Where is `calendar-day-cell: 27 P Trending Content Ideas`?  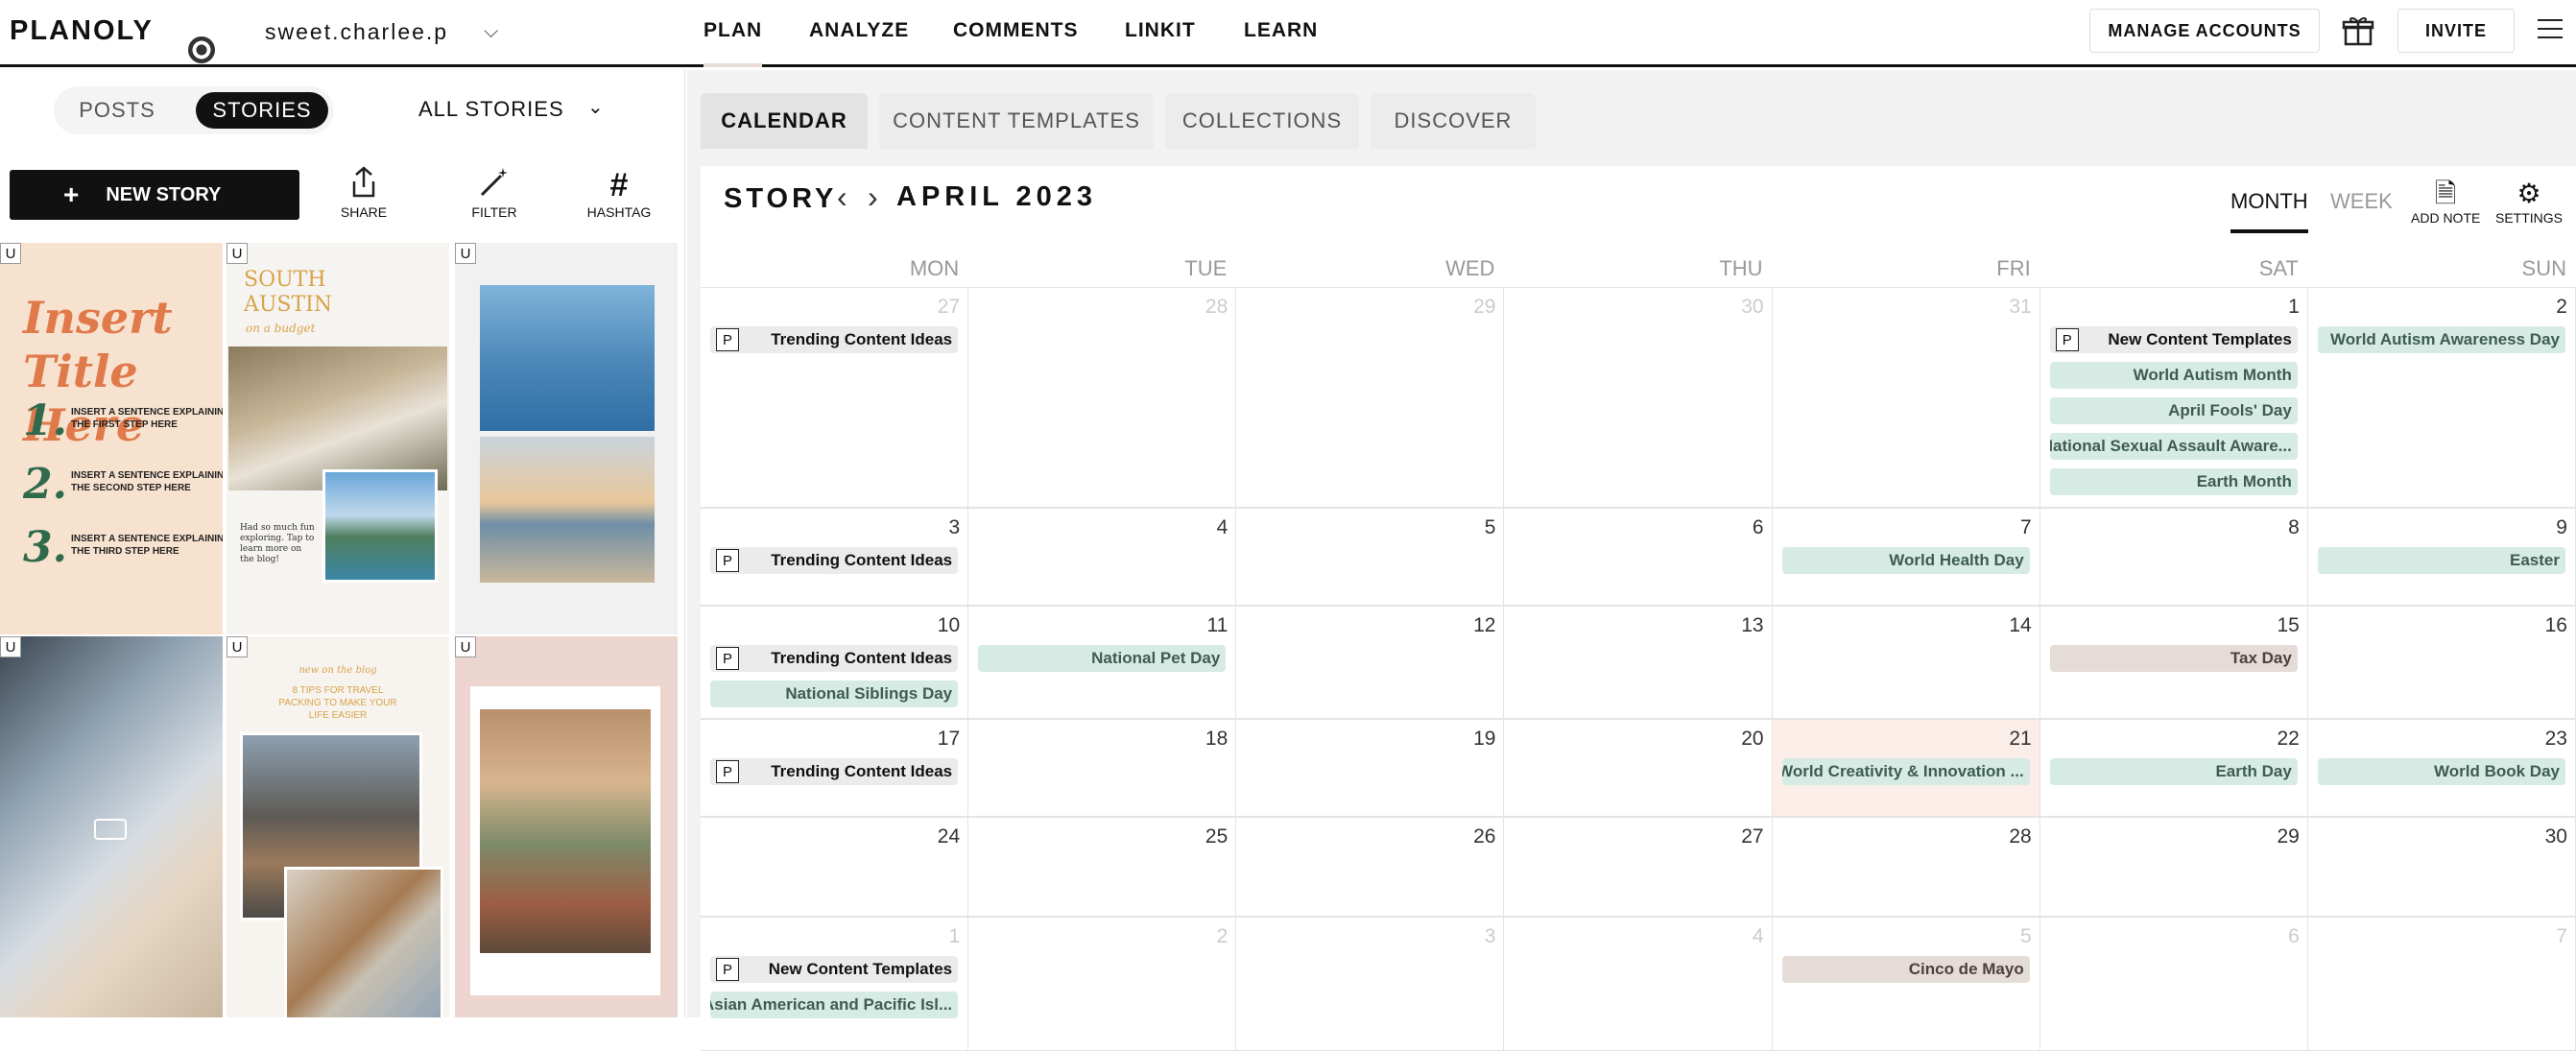
calendar-day-cell: 27 P Trending Content Ideas is located at coordinates (835, 397).